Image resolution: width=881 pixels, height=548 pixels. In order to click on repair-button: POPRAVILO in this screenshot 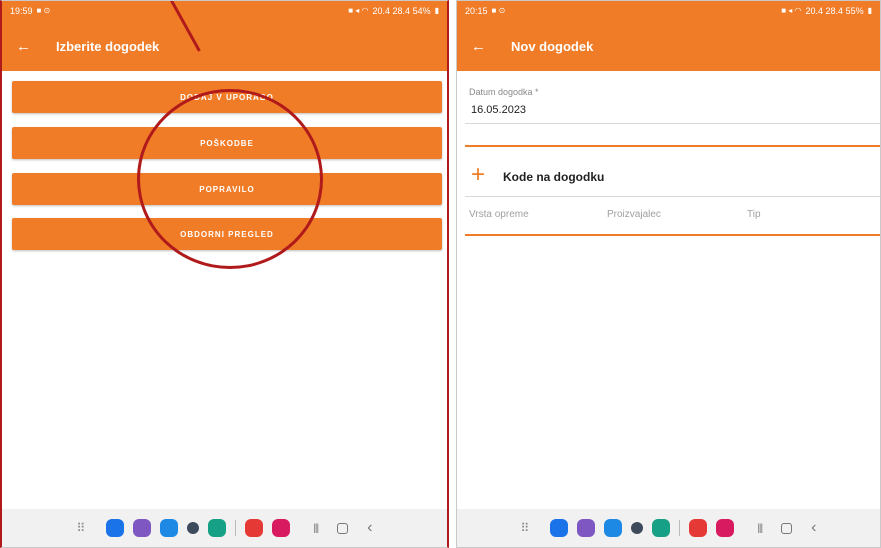, I will do `click(227, 189)`.